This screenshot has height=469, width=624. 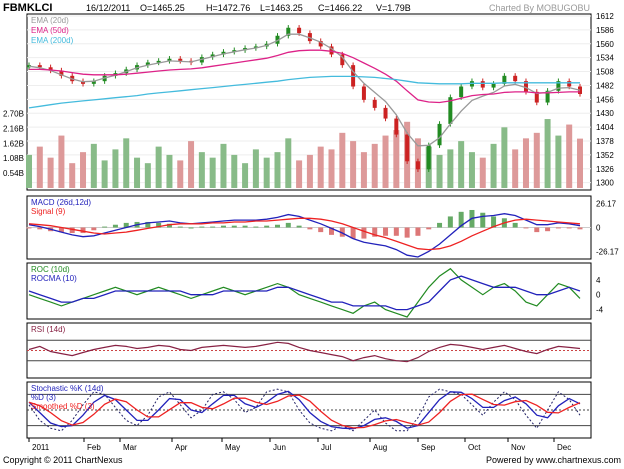 I want to click on x-axis: 2011 Feb Mar Apr May Jun Jul Aug Sep Oct Nov Dec, so click(x=299, y=445).